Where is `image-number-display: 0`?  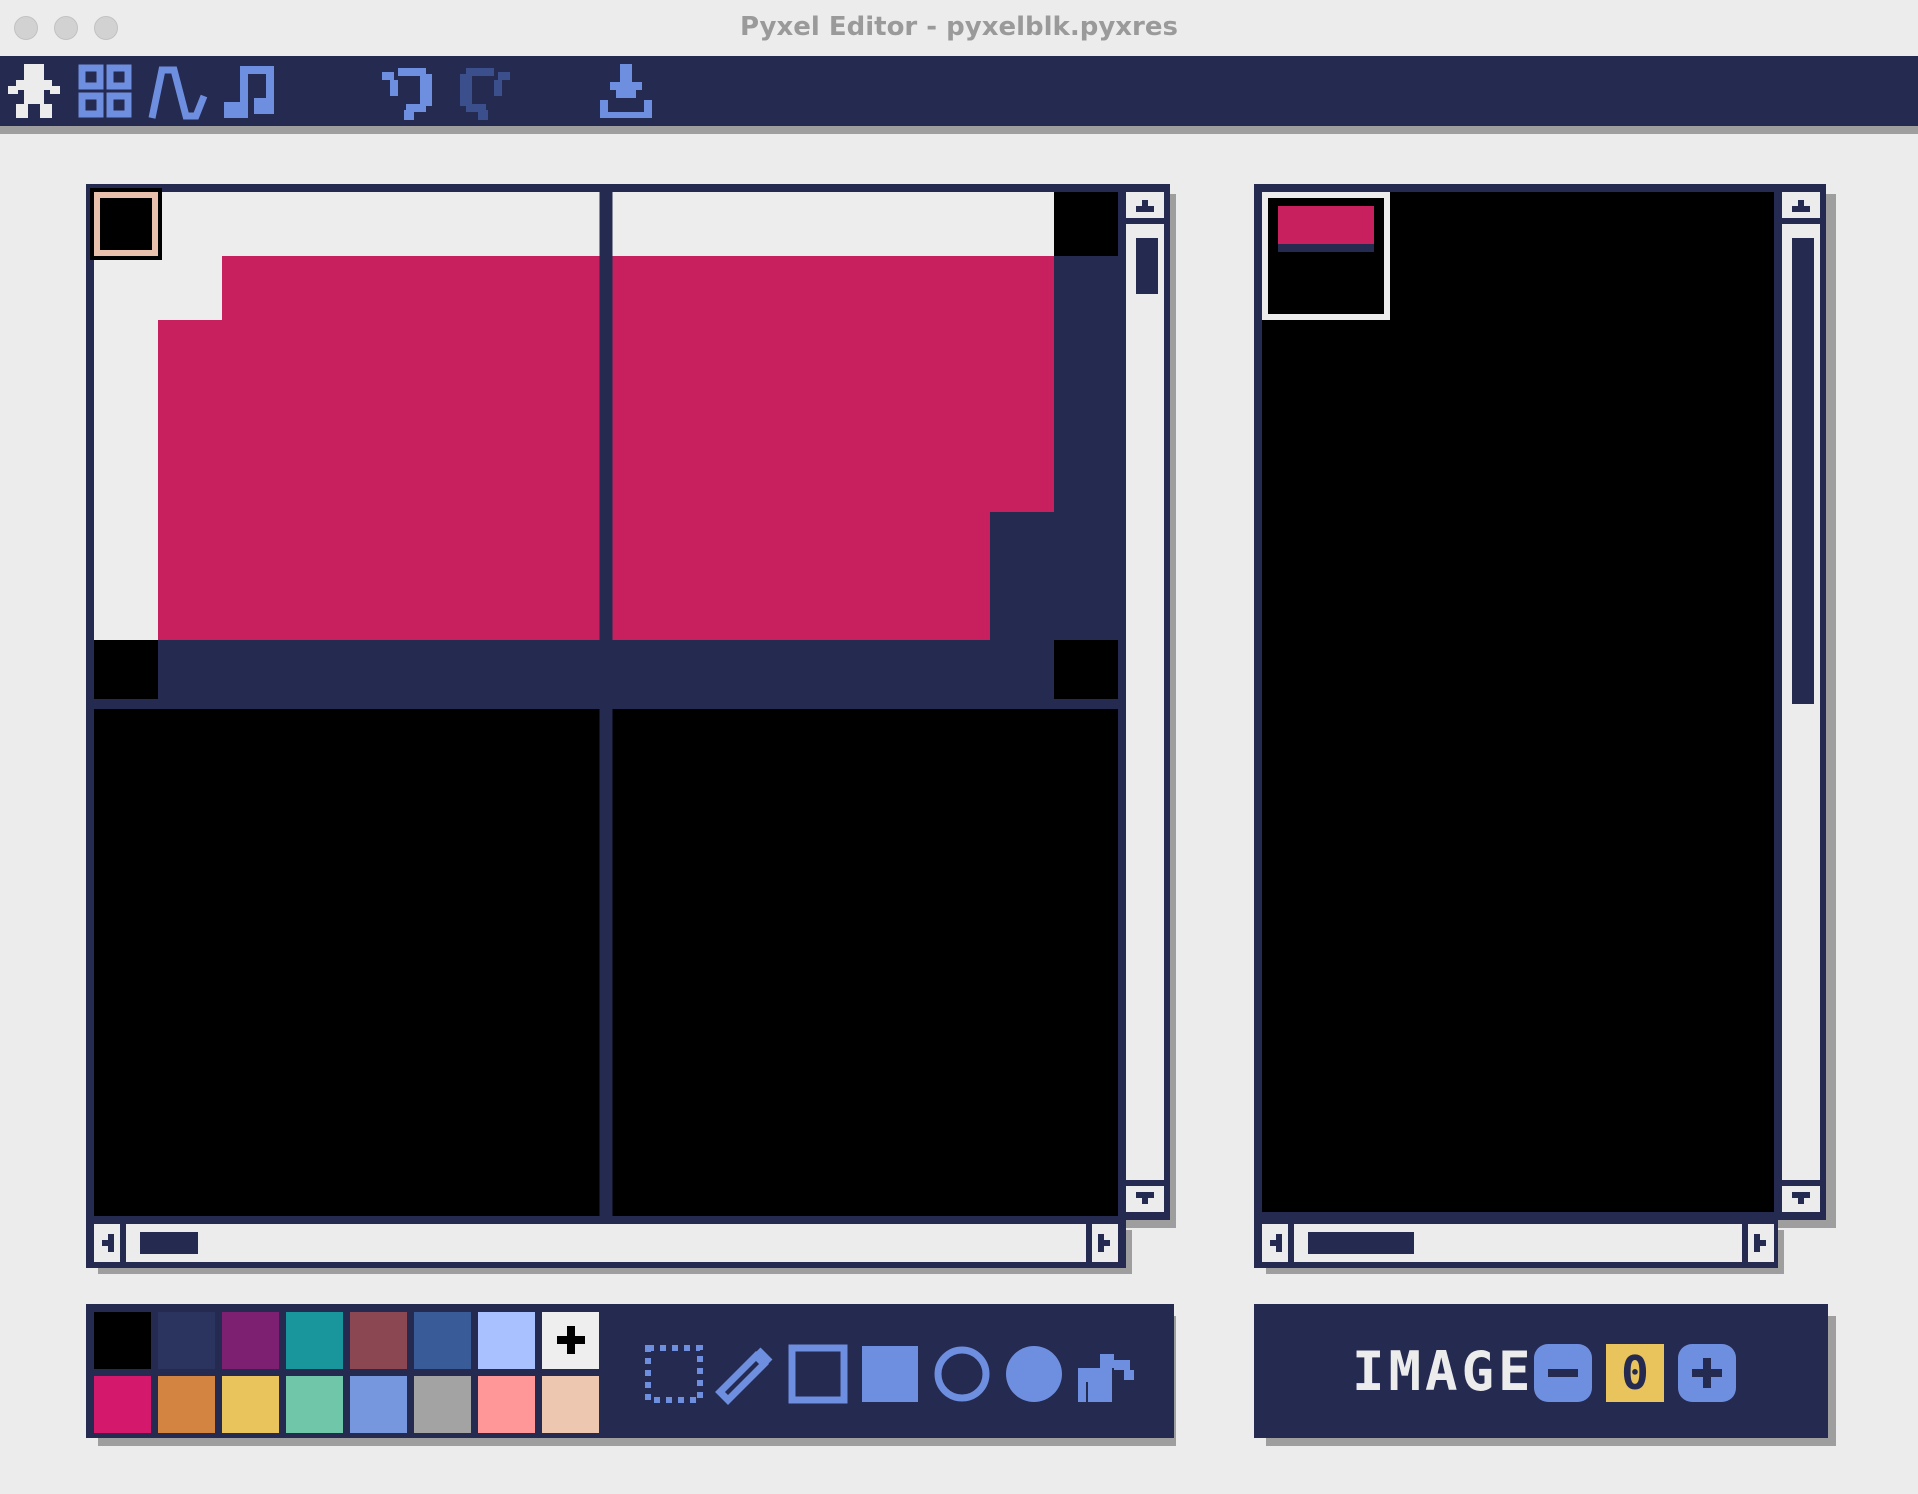
image-number-display: 0 is located at coordinates (1635, 1373).